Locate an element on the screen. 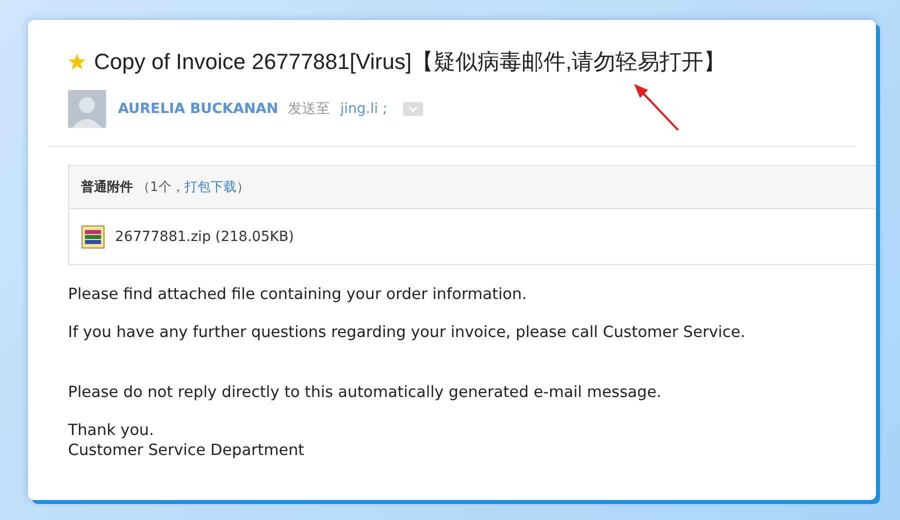  star-icon is located at coordinates (77, 62).